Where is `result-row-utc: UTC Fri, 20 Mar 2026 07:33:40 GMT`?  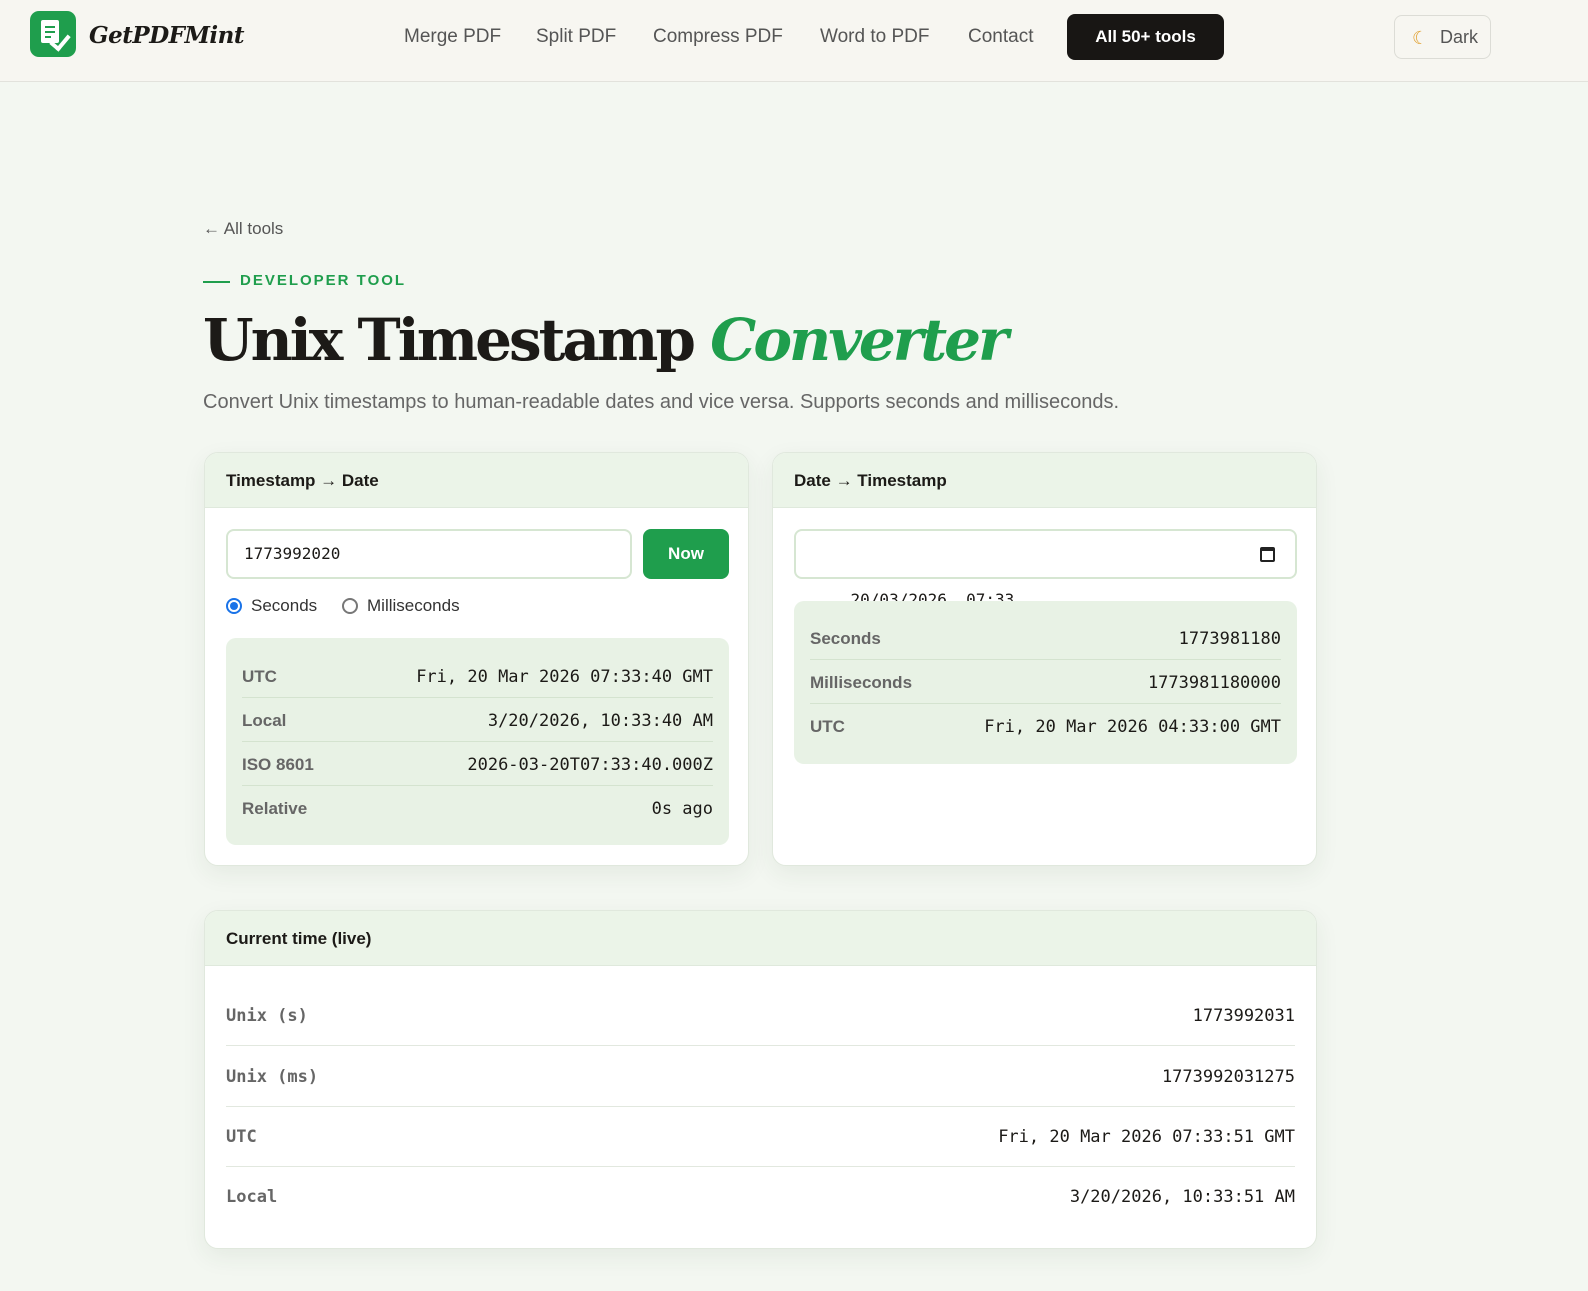 result-row-utc: UTC Fri, 20 Mar 2026 07:33:40 GMT is located at coordinates (477, 676).